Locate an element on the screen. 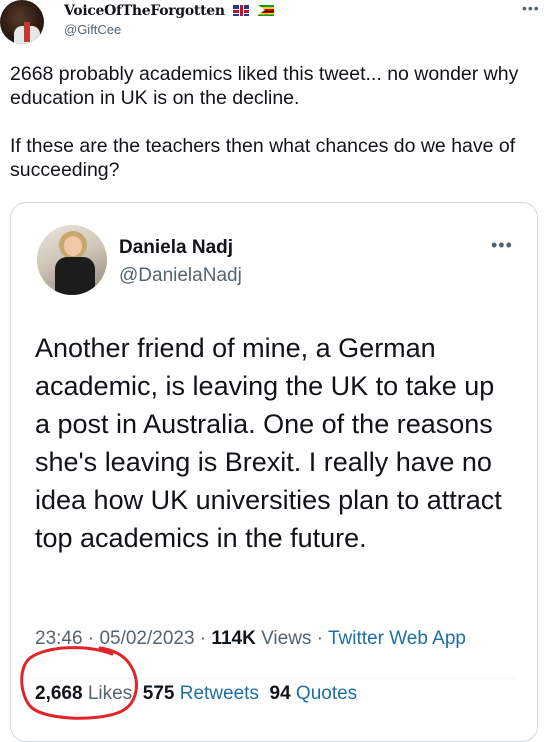 Image resolution: width=547 pixels, height=742 pixels. more-options-icon: ••• is located at coordinates (531, 8).